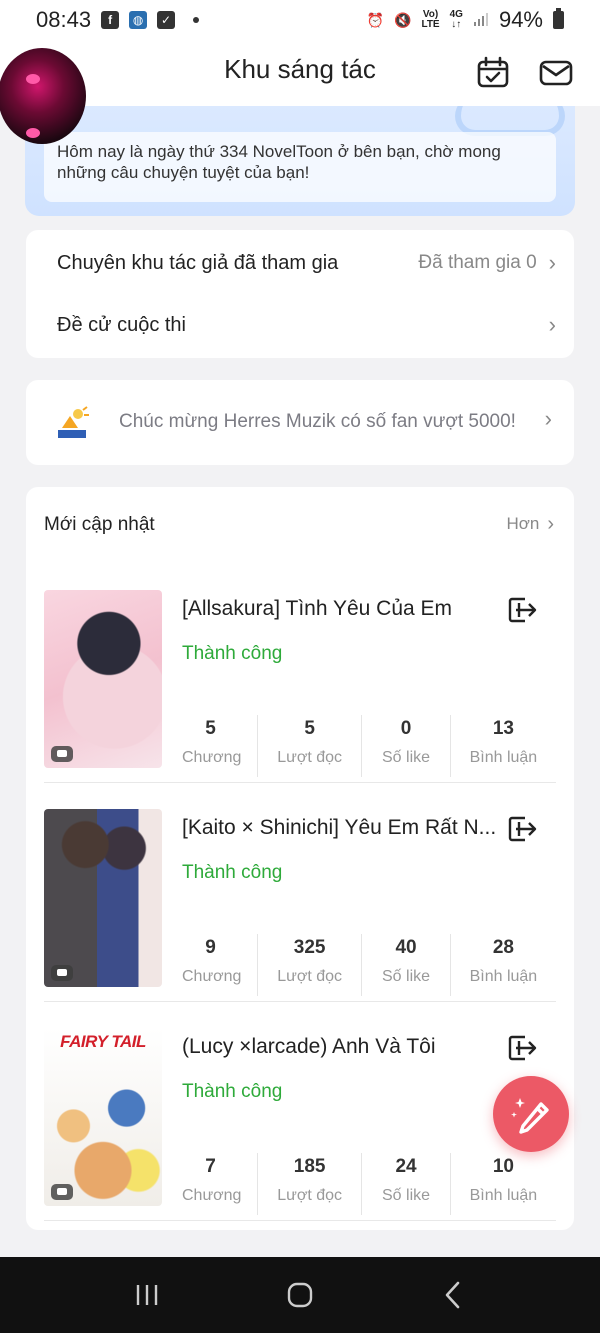  I want to click on checkbox-notification-icon: ✓, so click(166, 20).